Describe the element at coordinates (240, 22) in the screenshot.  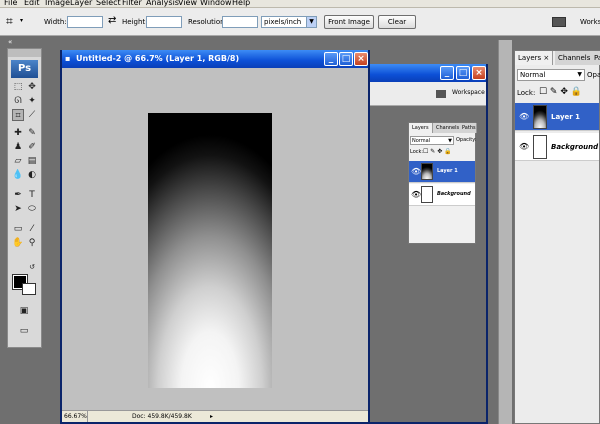
I see `resolution-field` at that location.